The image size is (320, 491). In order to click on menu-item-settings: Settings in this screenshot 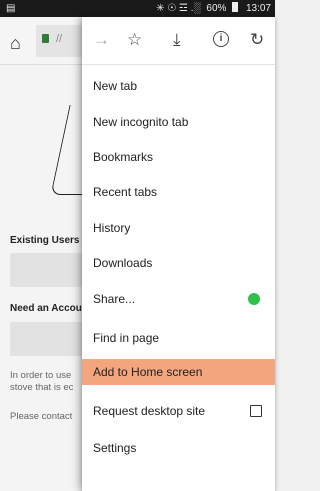, I will do `click(178, 448)`.